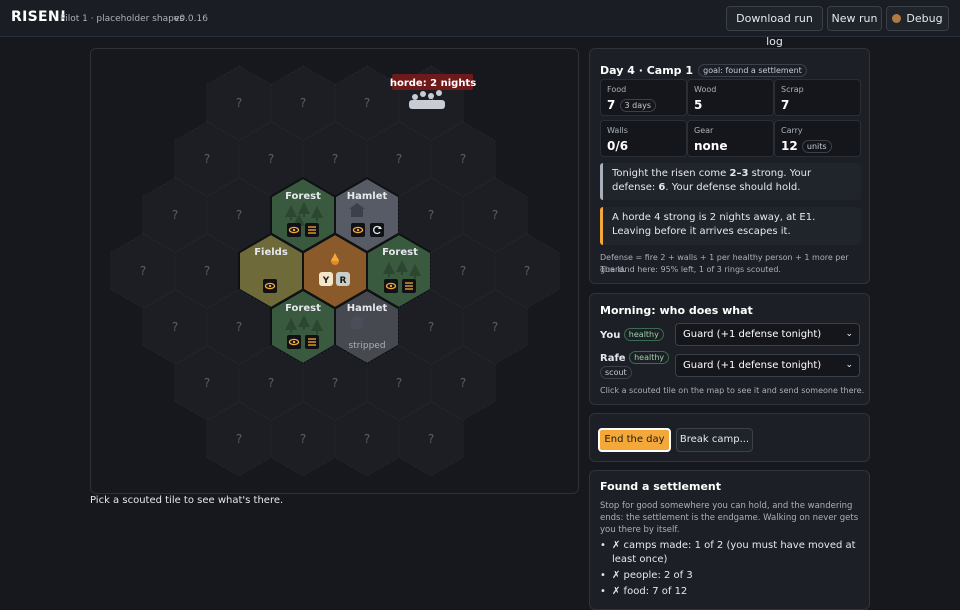 The width and height of the screenshot is (960, 610). I want to click on stat-value: 0/6, so click(618, 146).